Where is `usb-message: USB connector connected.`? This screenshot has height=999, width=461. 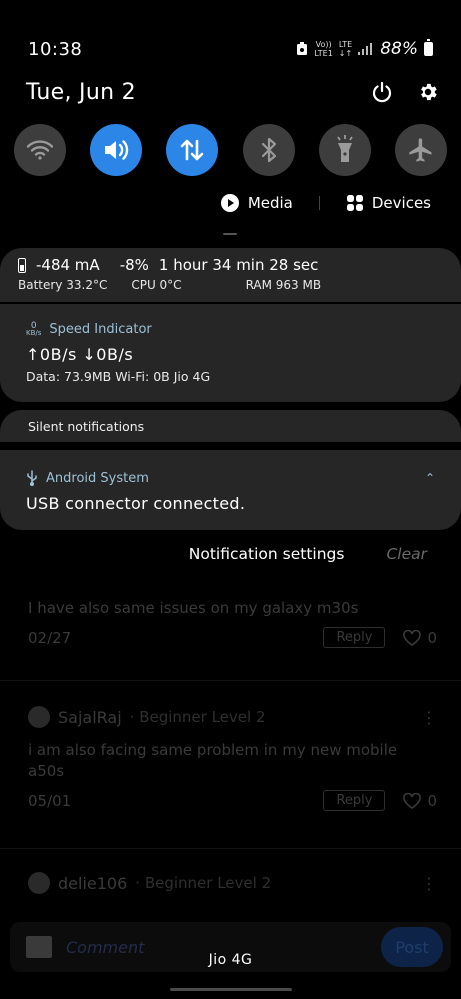
usb-message: USB connector connected. is located at coordinates (136, 503).